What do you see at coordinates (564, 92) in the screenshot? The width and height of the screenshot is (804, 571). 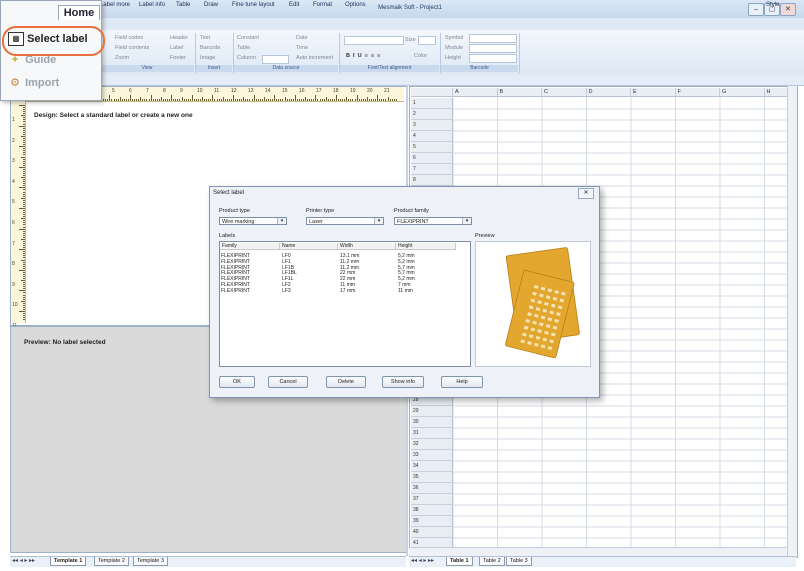 I see `column-header: C` at bounding box center [564, 92].